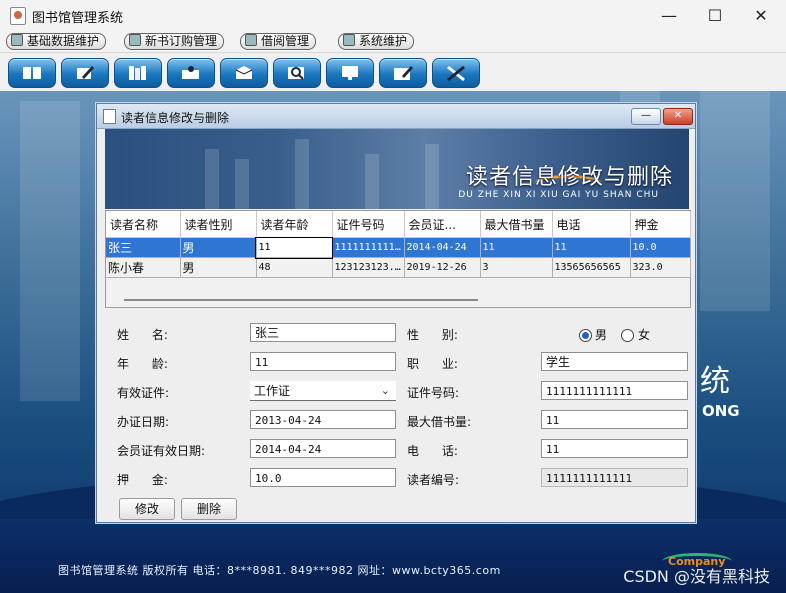 The image size is (786, 593). Describe the element at coordinates (601, 335) in the screenshot. I see `sex-male-label: 男` at that location.